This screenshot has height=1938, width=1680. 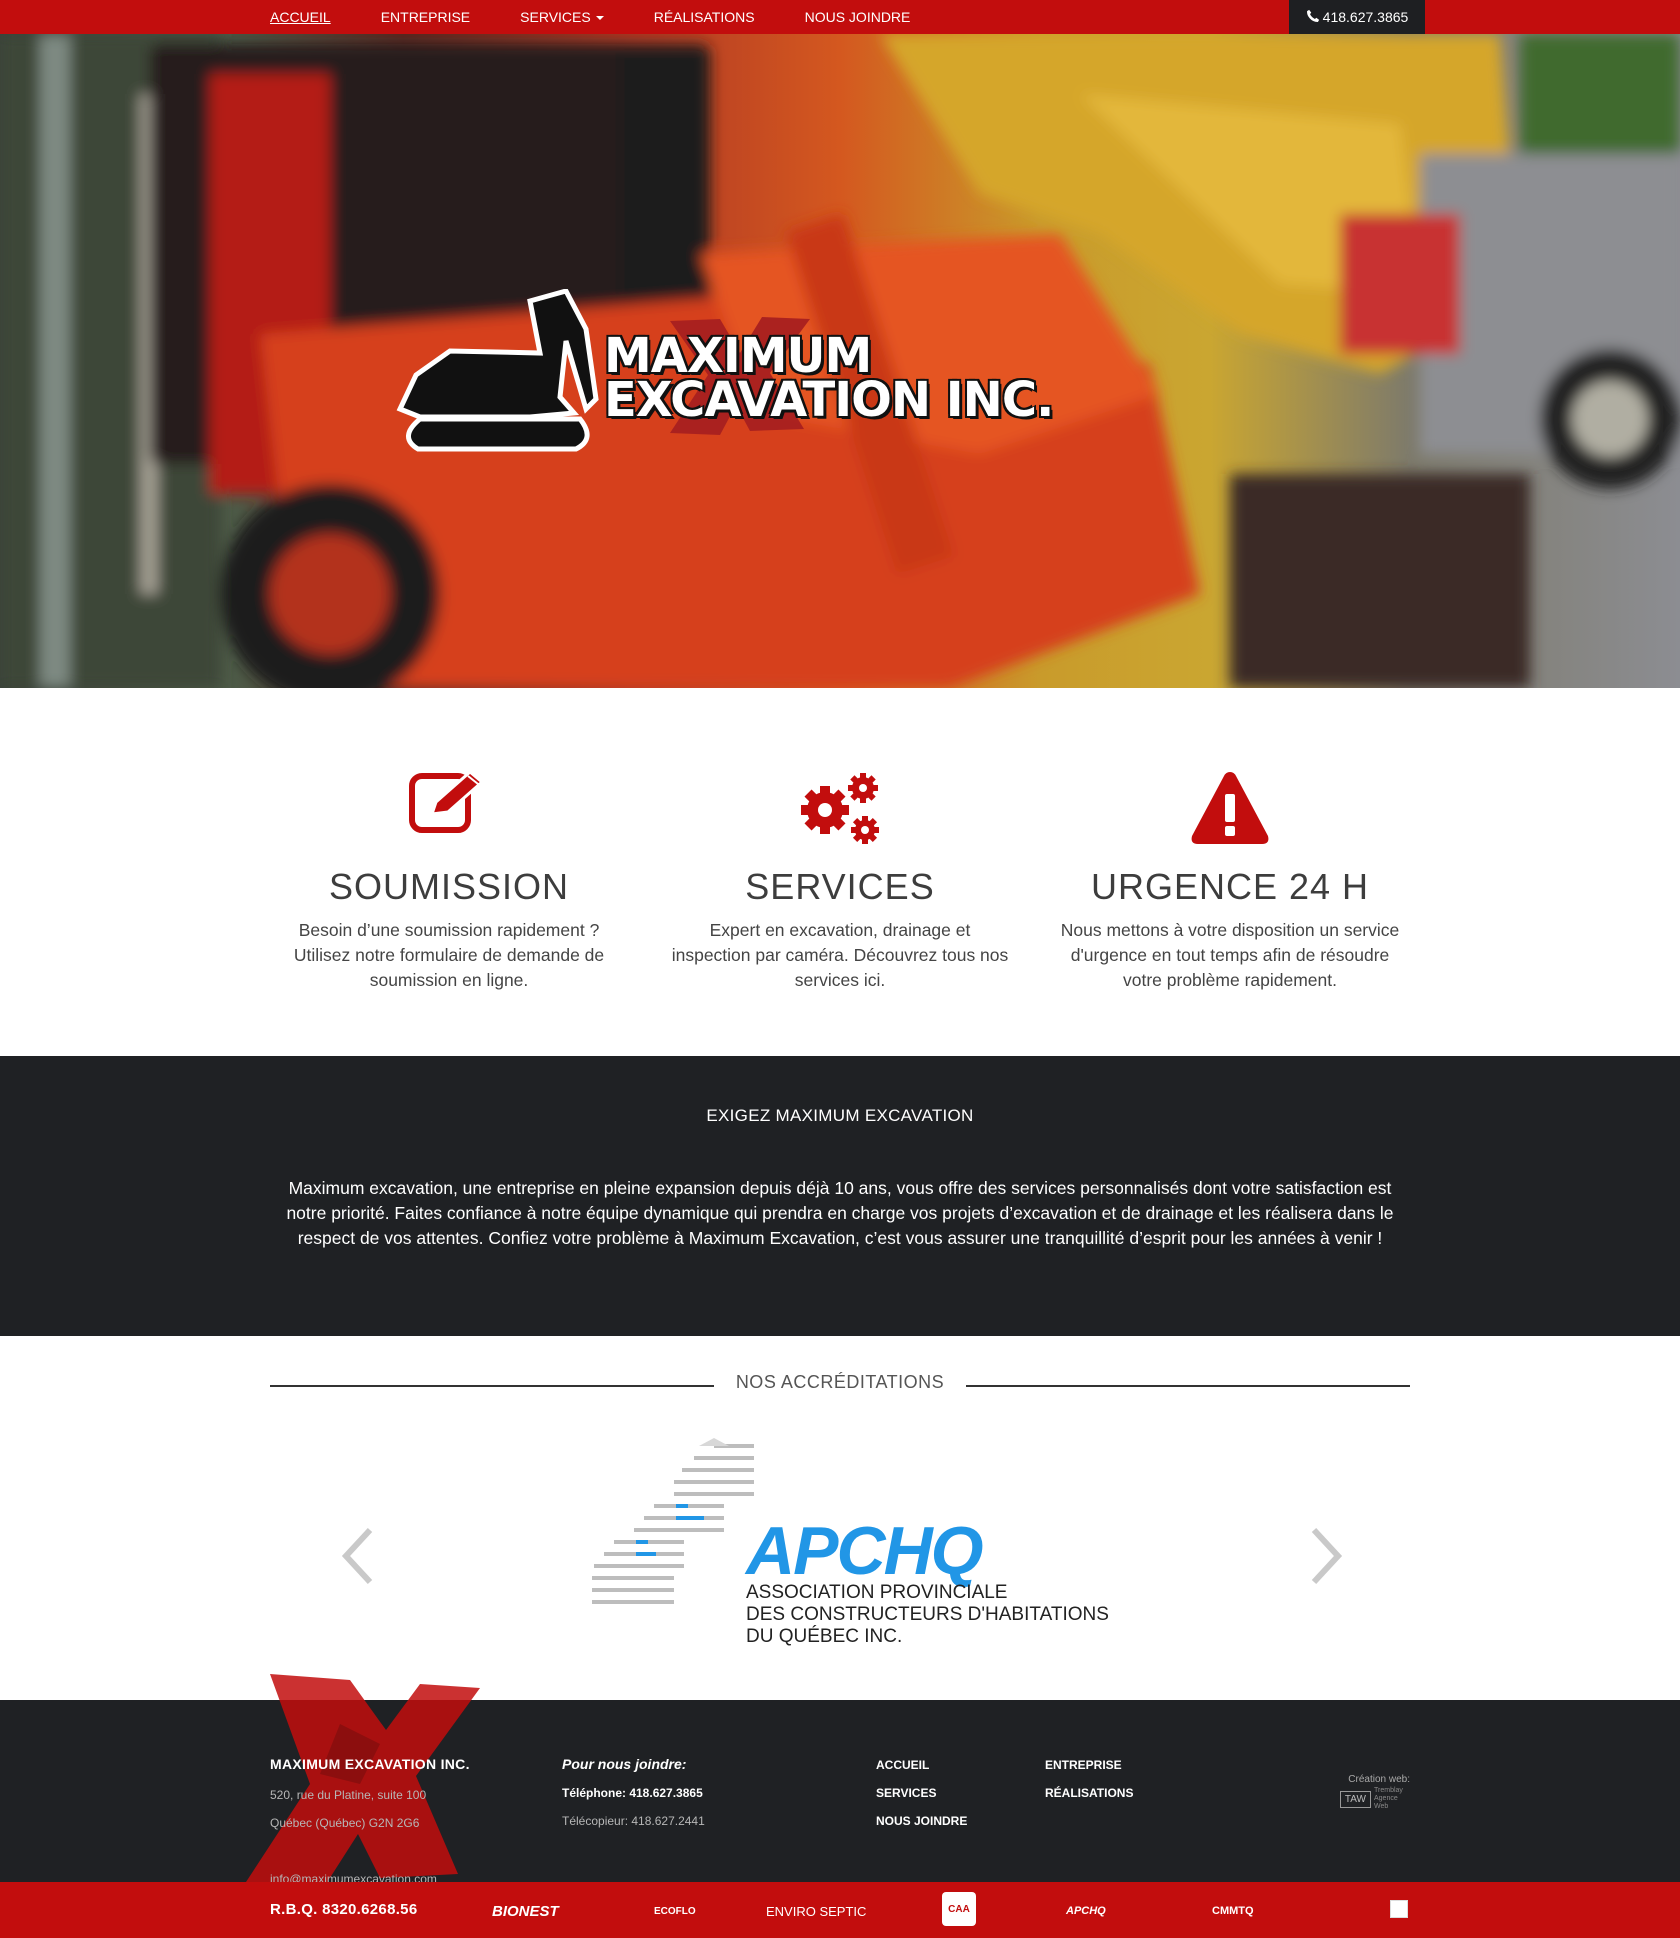 I want to click on footer-address-1: 520, rue du Platine, suite 100, so click(x=348, y=1795).